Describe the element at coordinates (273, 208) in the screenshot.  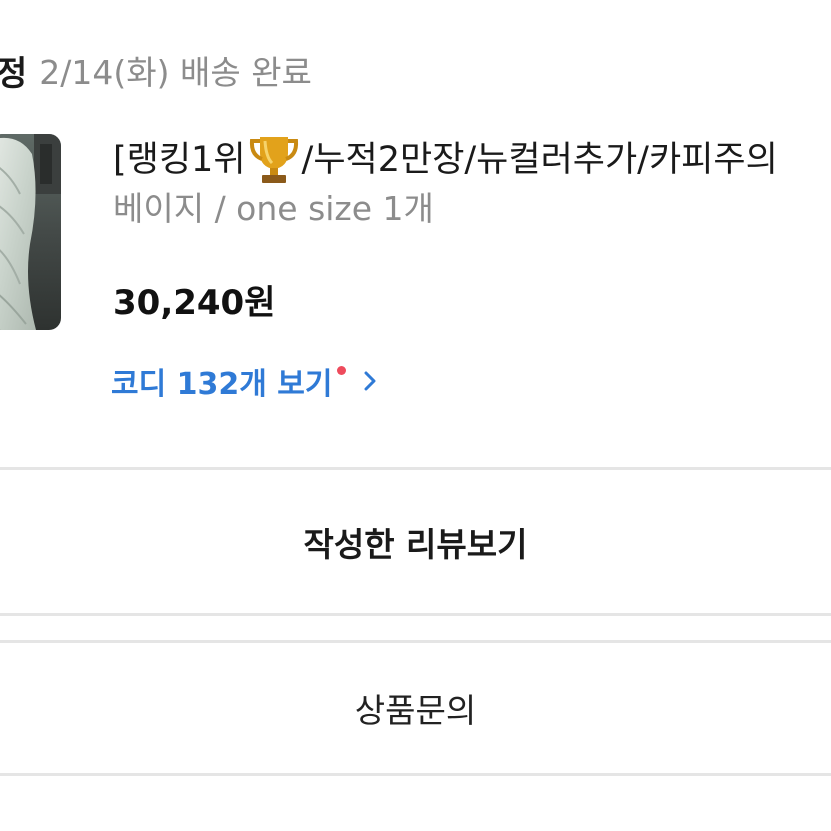
I see `product-option: 베이지 / one size 1개` at that location.